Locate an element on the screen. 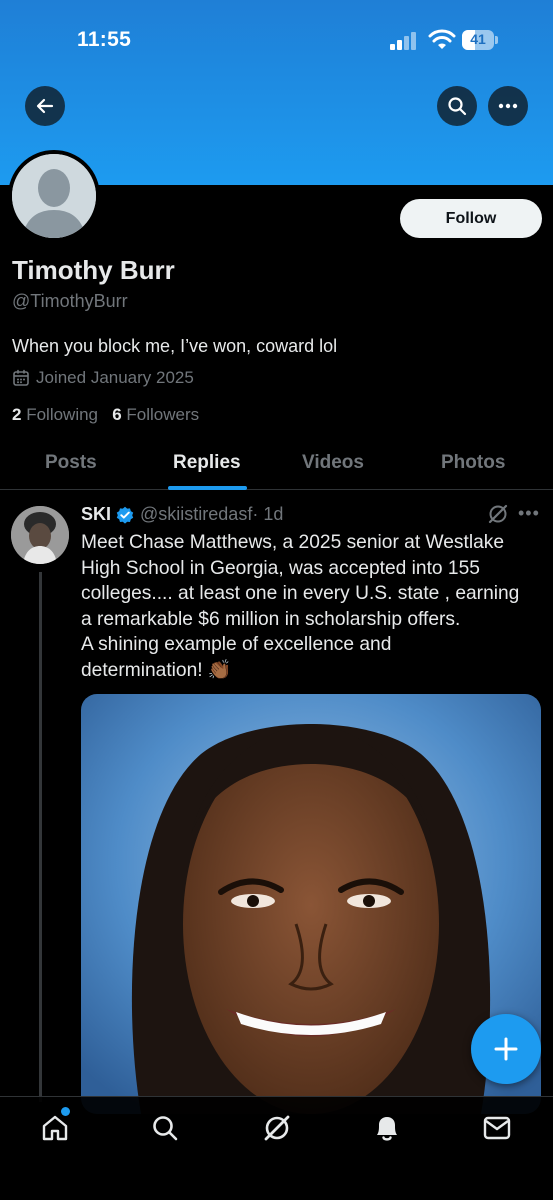 The height and width of the screenshot is (1200, 553). profile-bio: When you block me, I’ve won, coward lol is located at coordinates (175, 346).